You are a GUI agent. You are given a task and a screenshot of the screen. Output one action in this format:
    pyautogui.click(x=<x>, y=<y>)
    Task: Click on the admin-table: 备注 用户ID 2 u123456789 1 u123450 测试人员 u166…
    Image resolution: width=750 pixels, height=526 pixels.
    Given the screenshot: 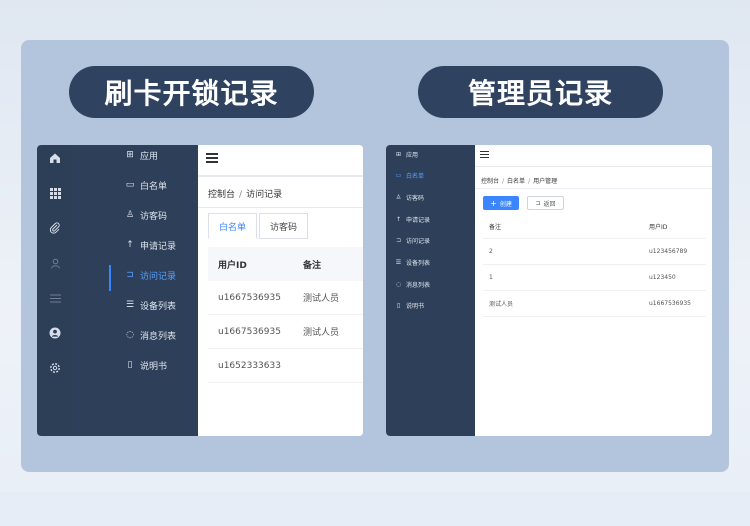 What is the action you would take?
    pyautogui.click(x=594, y=266)
    